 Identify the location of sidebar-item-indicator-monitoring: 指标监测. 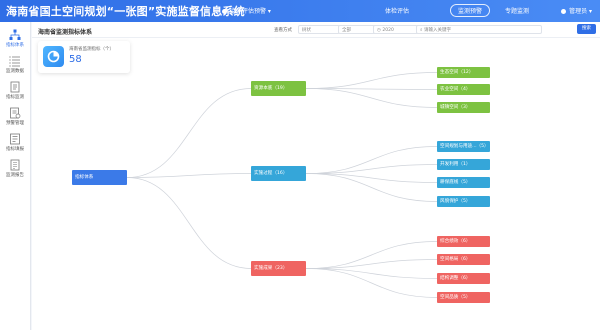
(15, 91).